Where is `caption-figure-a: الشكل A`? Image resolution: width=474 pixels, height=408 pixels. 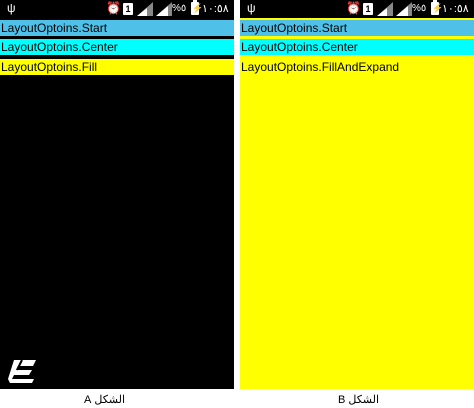
caption-figure-a: الشكل A is located at coordinates (105, 400).